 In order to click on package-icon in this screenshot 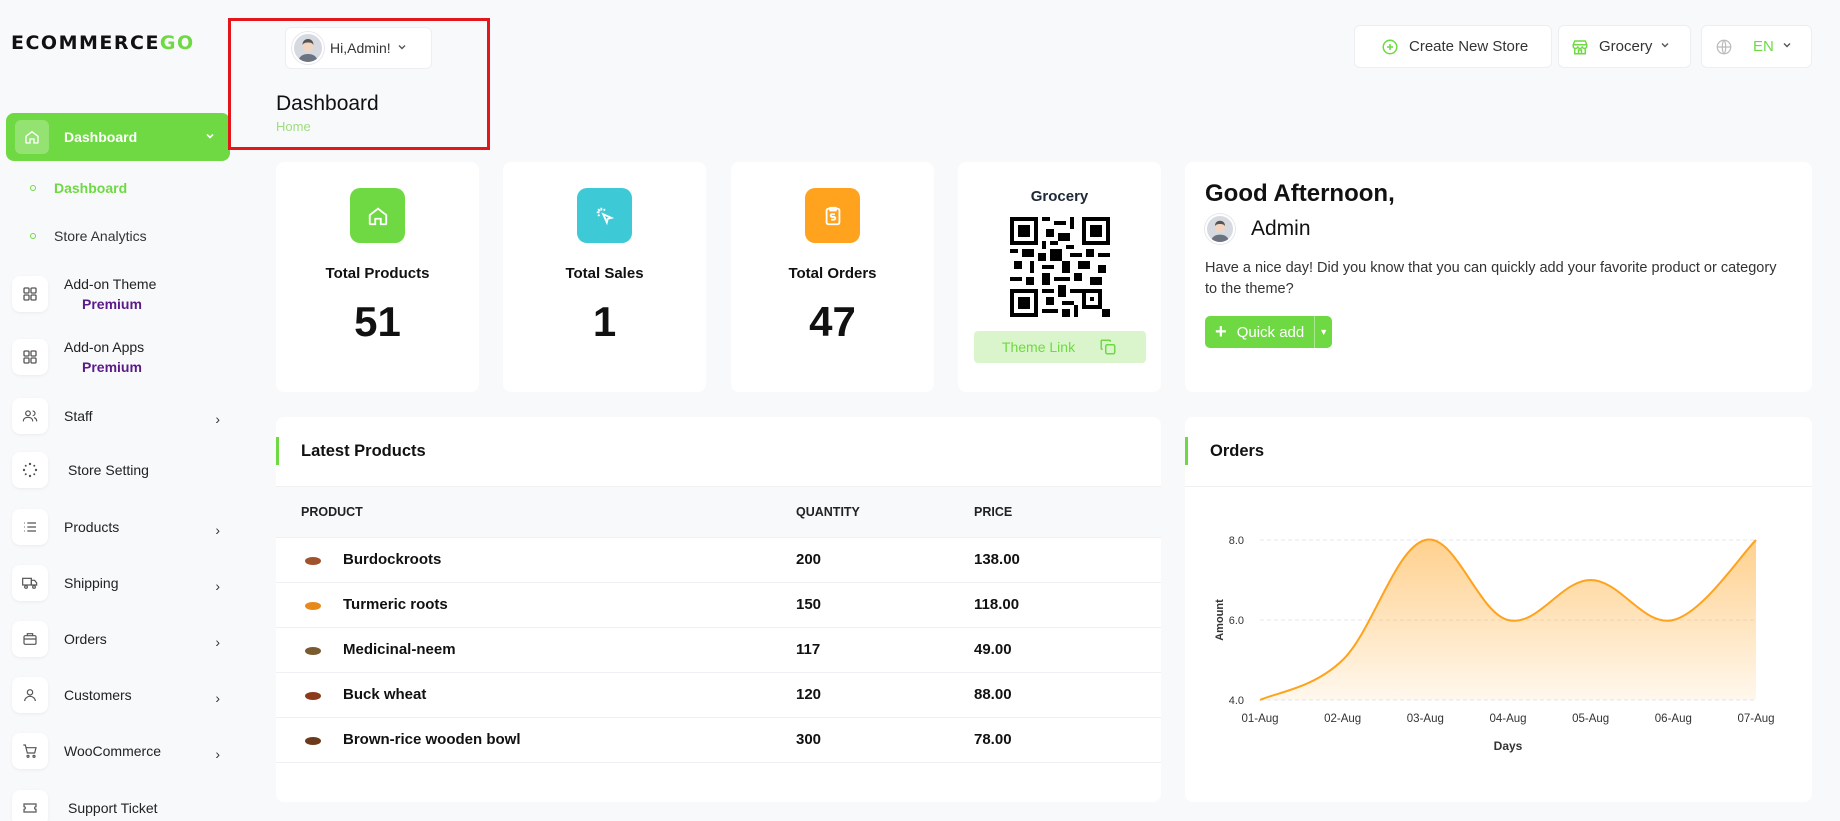, I will do `click(30, 639)`.